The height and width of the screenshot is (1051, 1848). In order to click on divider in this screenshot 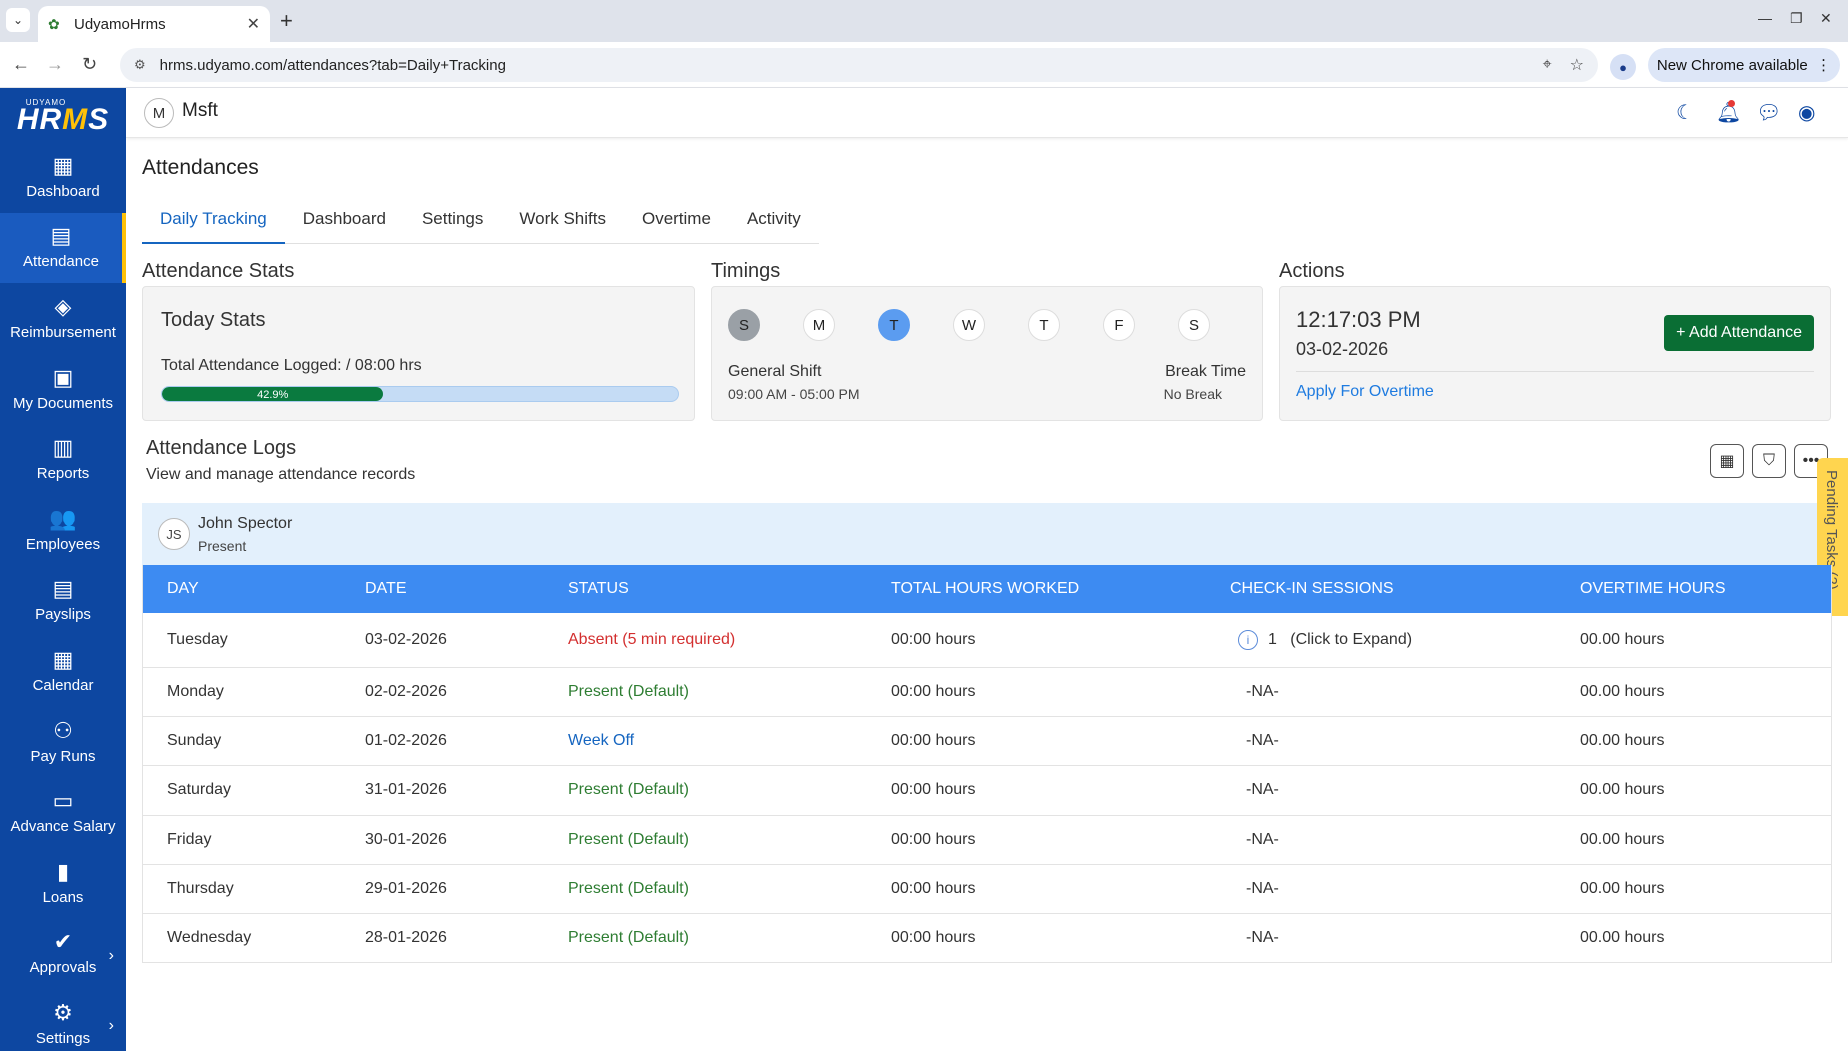, I will do `click(1555, 371)`.